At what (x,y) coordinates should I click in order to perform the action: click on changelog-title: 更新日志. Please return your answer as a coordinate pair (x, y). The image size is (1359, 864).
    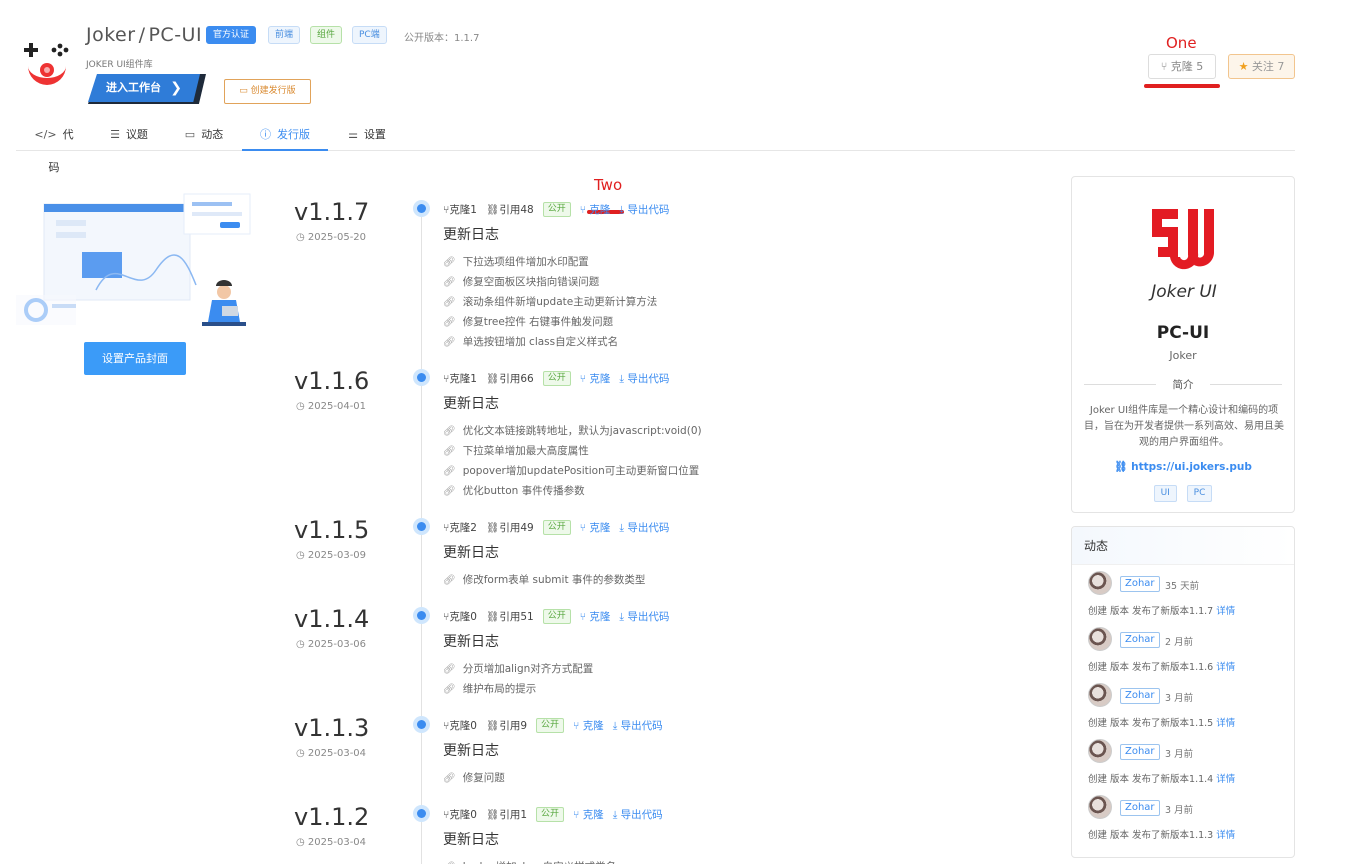
    Looking at the image, I should click on (471, 642).